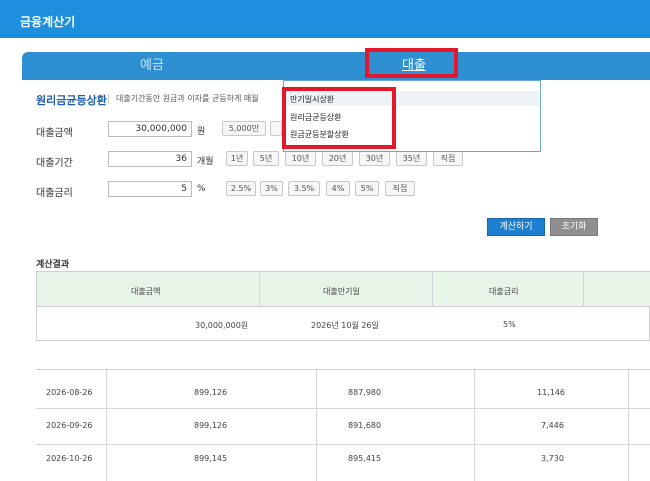  I want to click on schedule-interest: 7,446, so click(552, 425).